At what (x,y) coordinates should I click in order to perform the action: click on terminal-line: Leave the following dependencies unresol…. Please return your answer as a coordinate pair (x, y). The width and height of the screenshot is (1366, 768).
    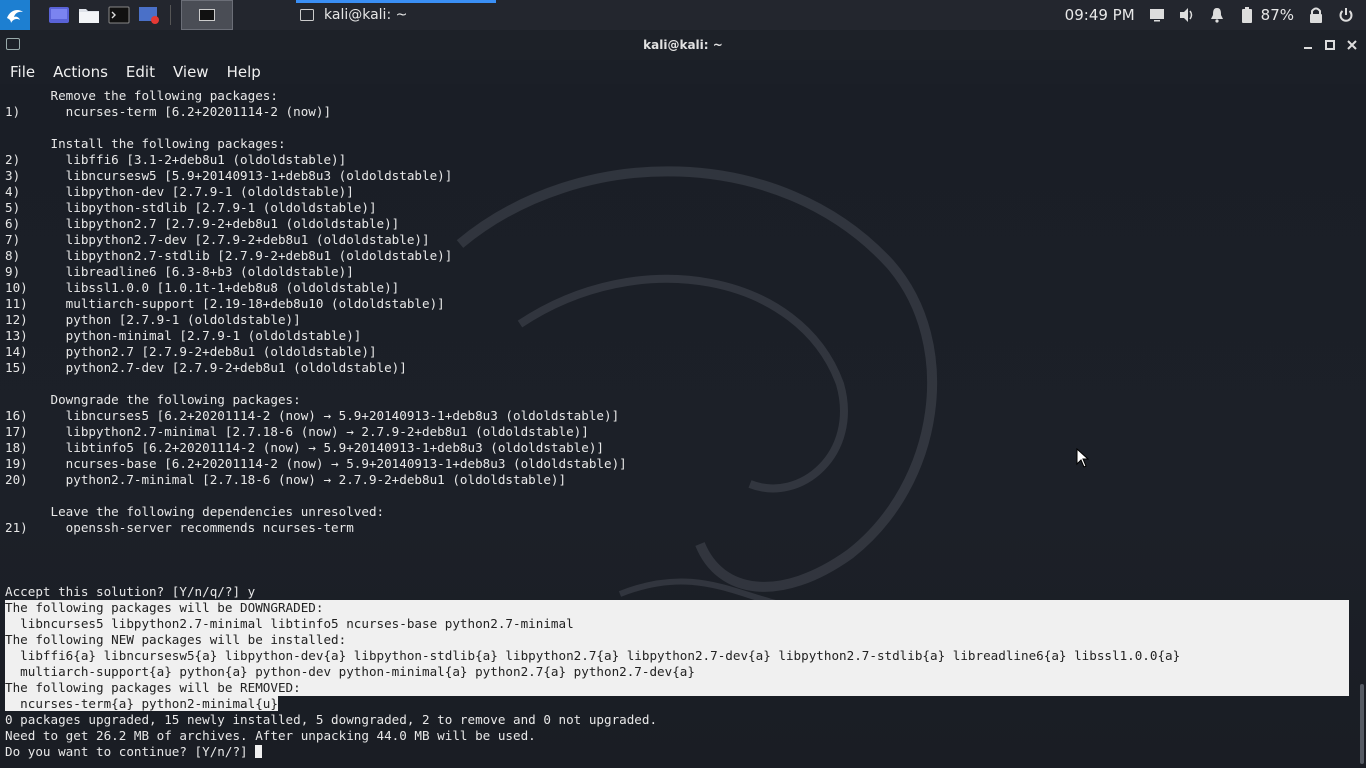
    Looking at the image, I should click on (195, 511).